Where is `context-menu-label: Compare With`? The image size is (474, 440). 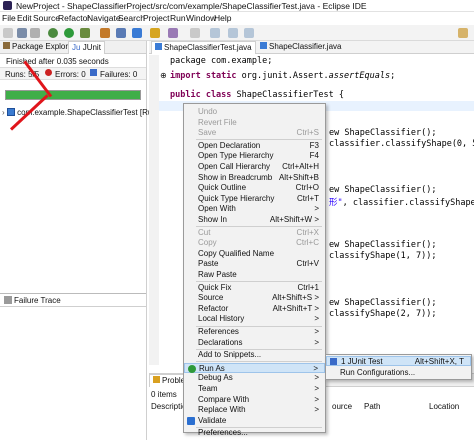
context-menu-label: Compare With is located at coordinates (224, 399).